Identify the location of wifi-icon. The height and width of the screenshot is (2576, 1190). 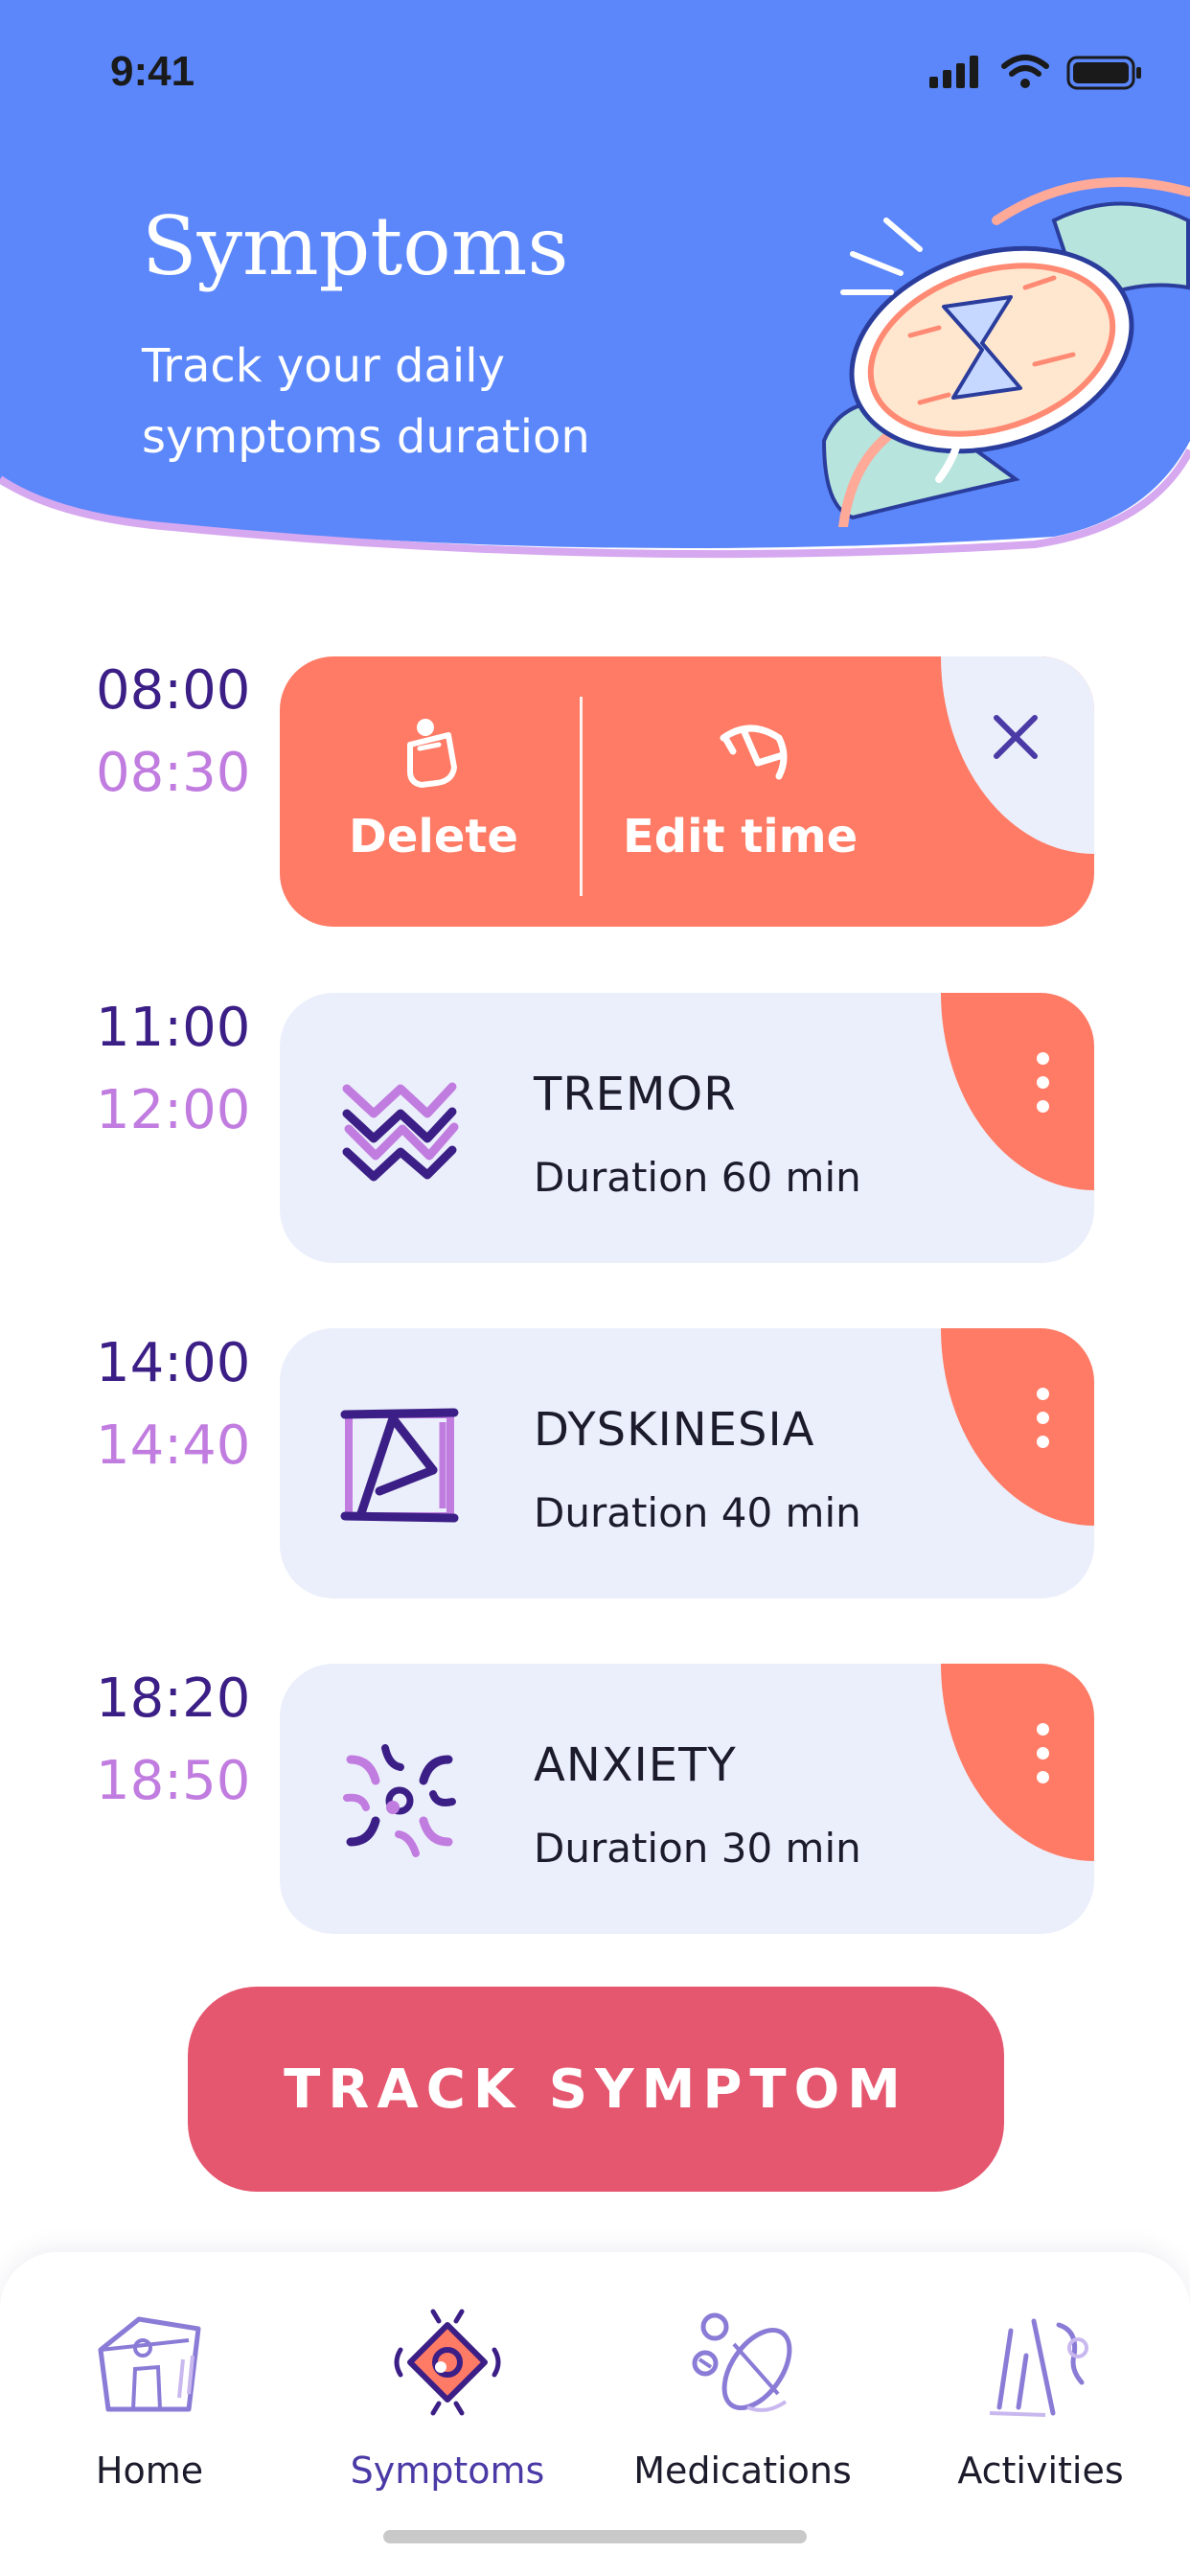
(1025, 71).